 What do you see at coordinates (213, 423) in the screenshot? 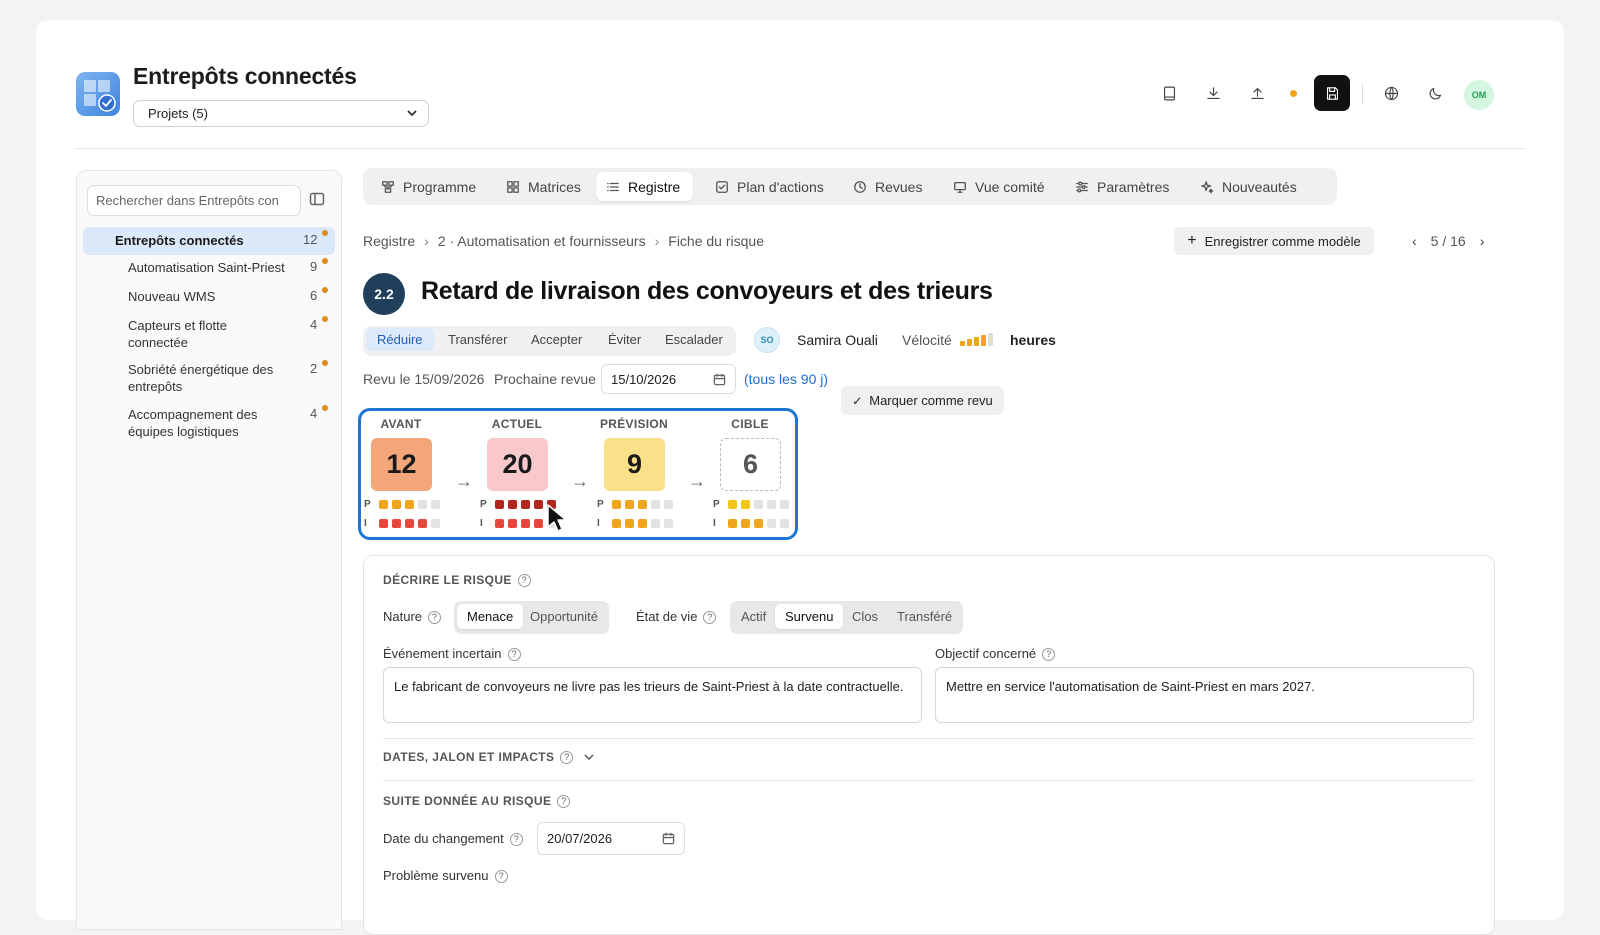
I see `sidebar-item-accompagnement: Accompagnement des équipes logistiques` at bounding box center [213, 423].